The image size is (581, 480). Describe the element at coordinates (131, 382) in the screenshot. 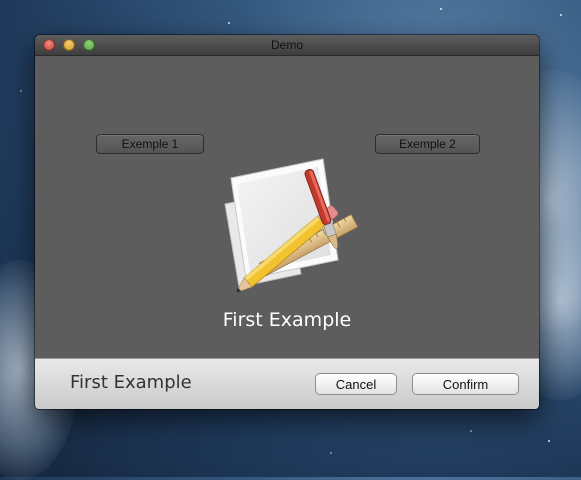

I see `bottom-bar-label: First Example` at that location.